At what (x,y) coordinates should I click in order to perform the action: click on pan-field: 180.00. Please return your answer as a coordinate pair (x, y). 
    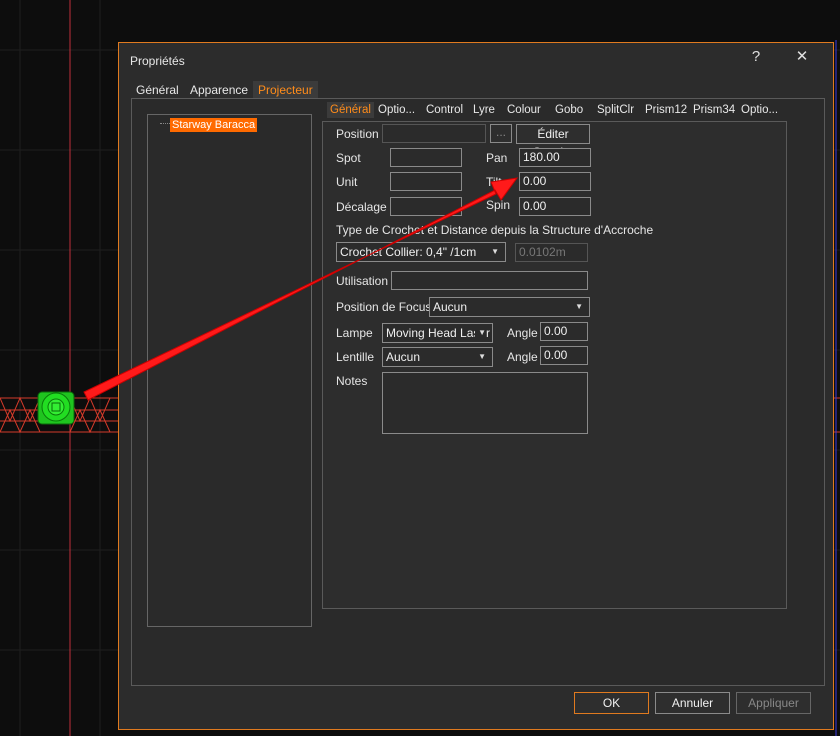
    Looking at the image, I should click on (555, 157).